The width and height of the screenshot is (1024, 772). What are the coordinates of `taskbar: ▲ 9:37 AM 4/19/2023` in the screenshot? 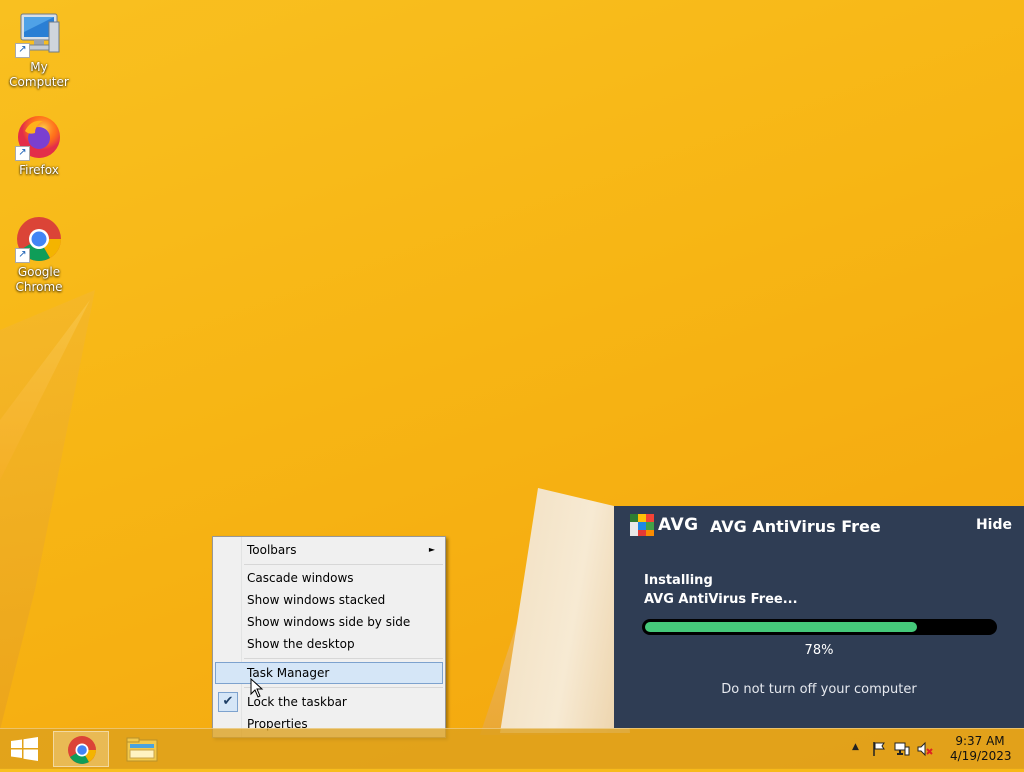 It's located at (512, 748).